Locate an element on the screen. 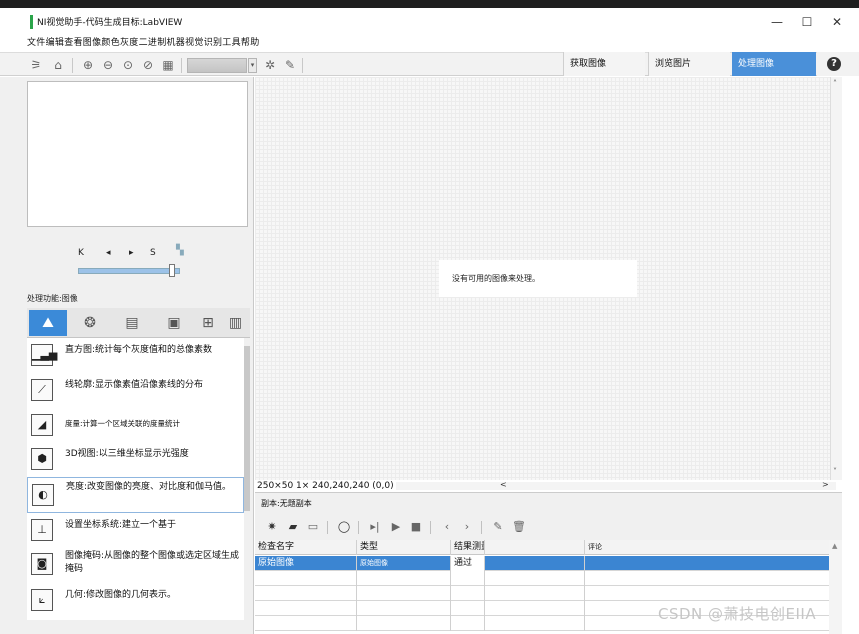 Image resolution: width=859 pixels, height=634 pixels. comment-icon: ◯ is located at coordinates (344, 527).